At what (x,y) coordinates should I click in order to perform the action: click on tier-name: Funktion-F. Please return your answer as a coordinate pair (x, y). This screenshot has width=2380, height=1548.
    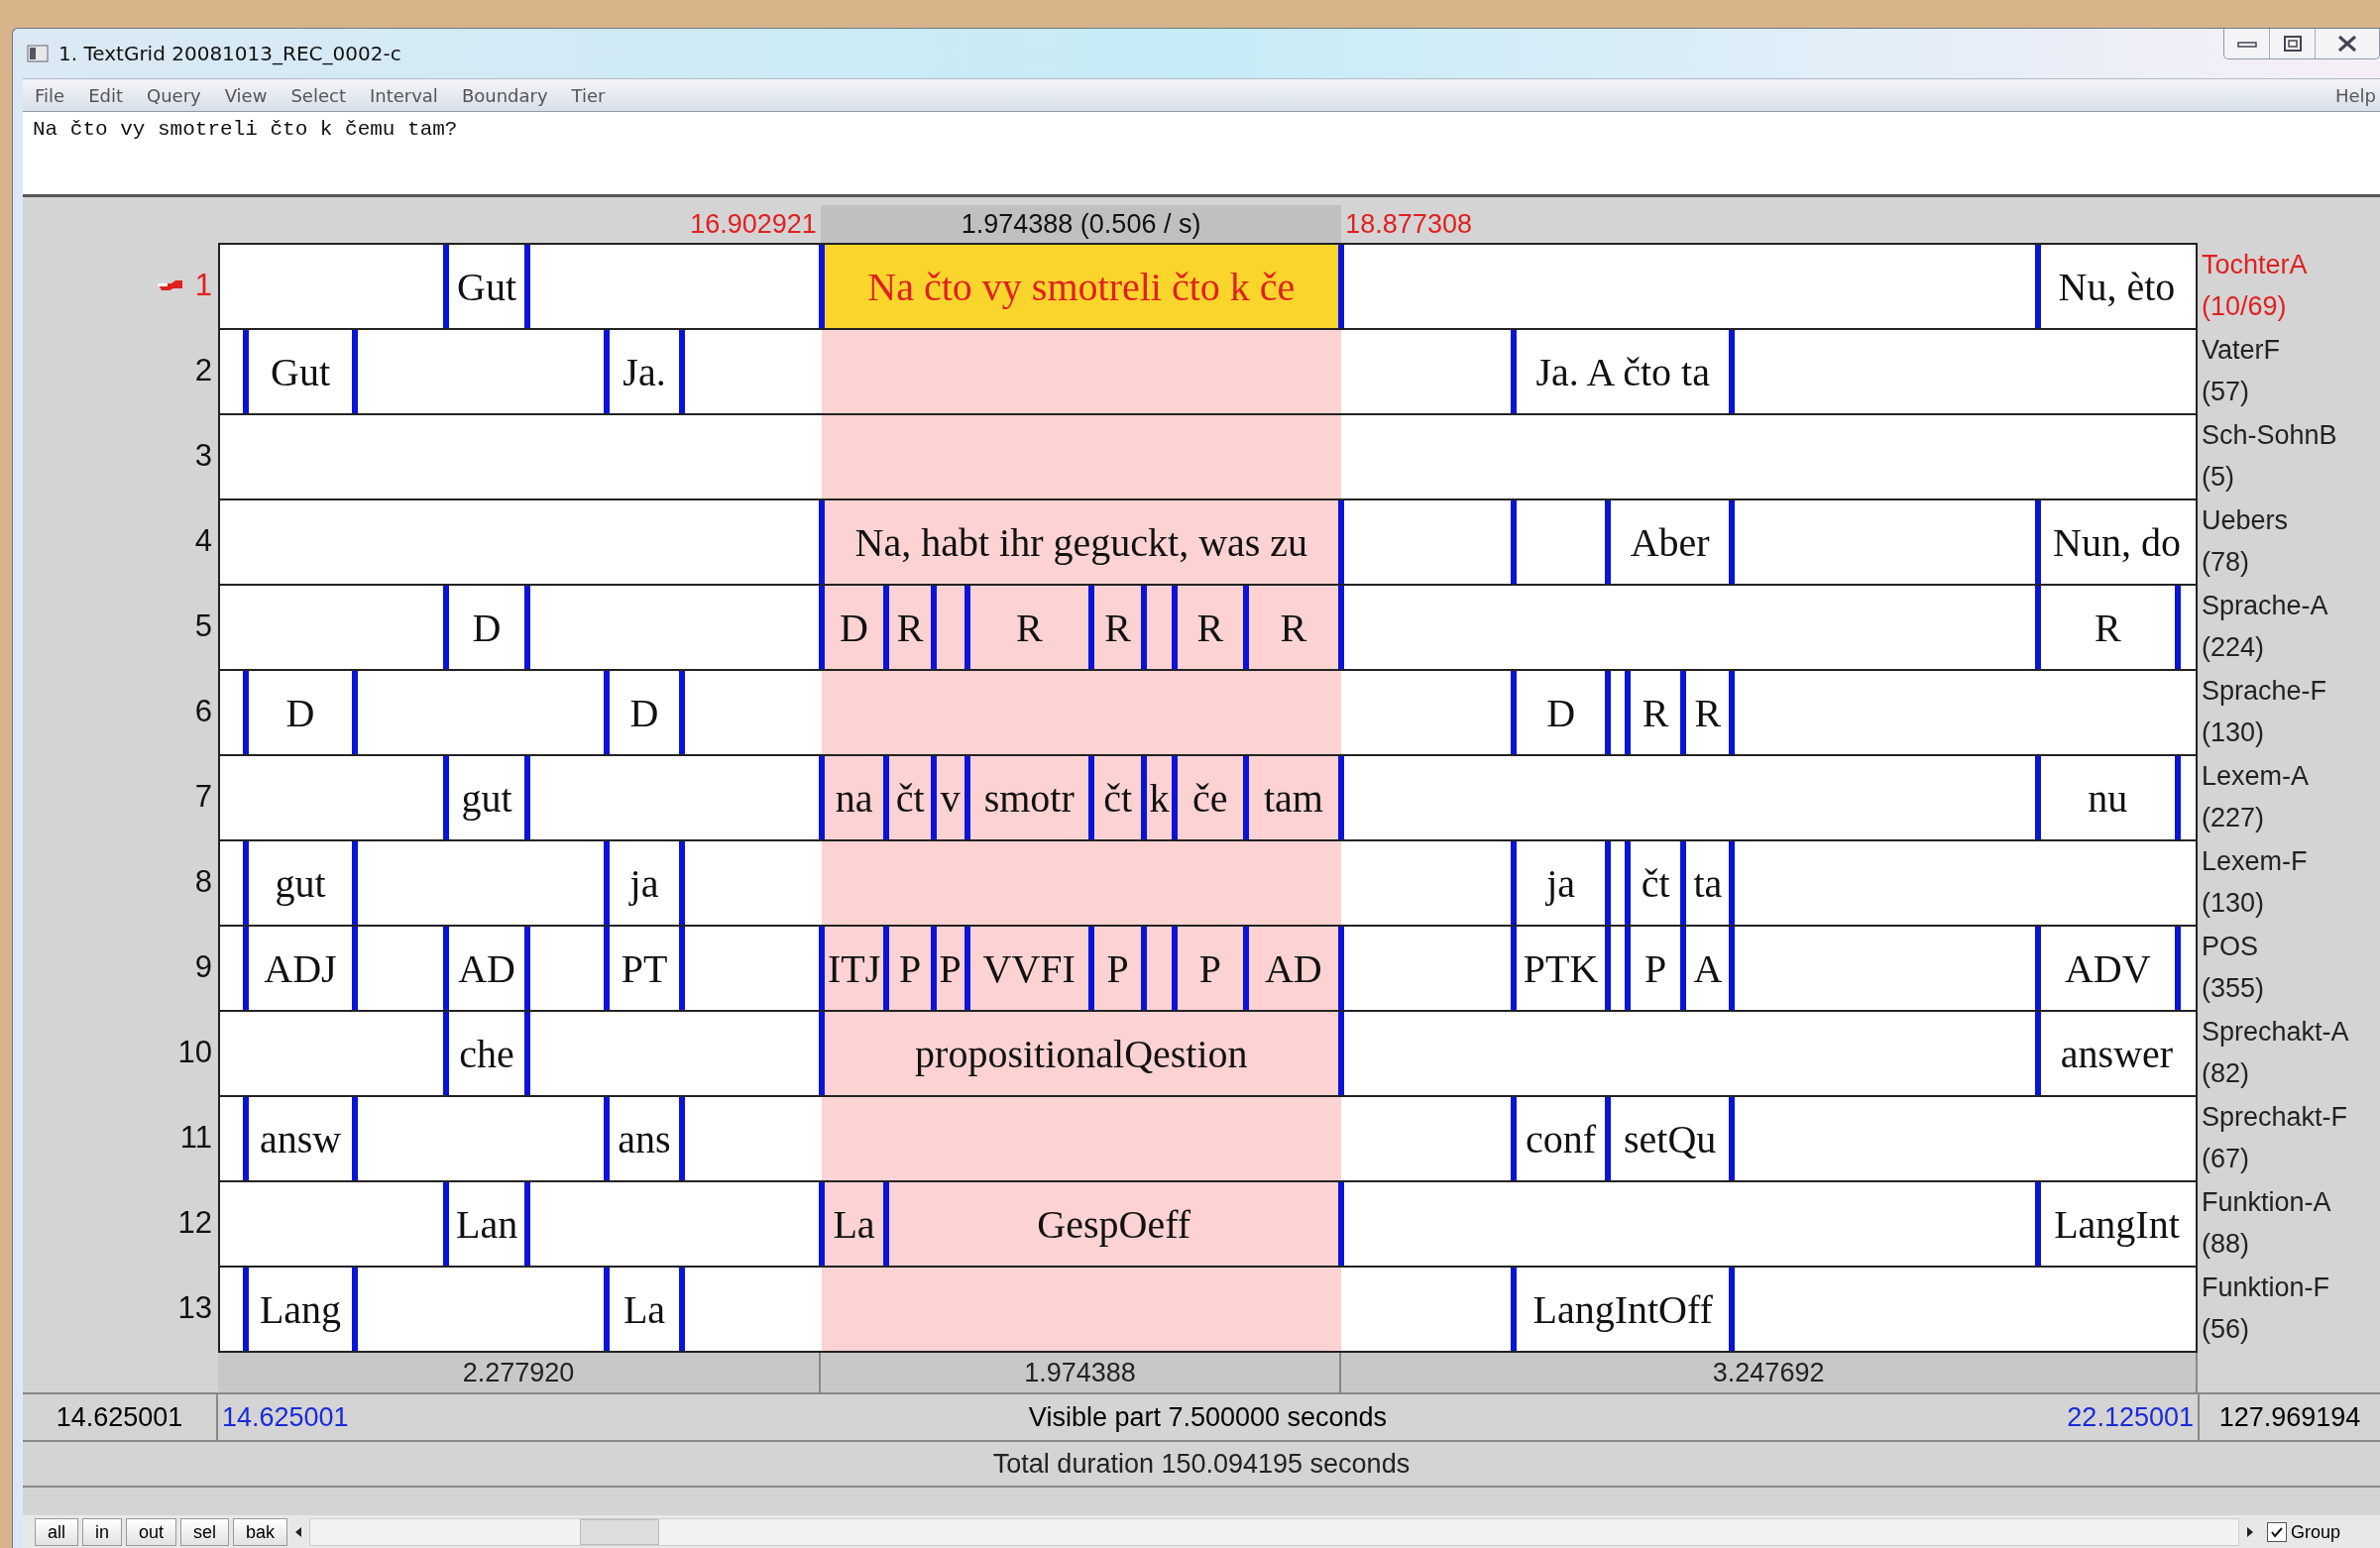
    Looking at the image, I should click on (2291, 1287).